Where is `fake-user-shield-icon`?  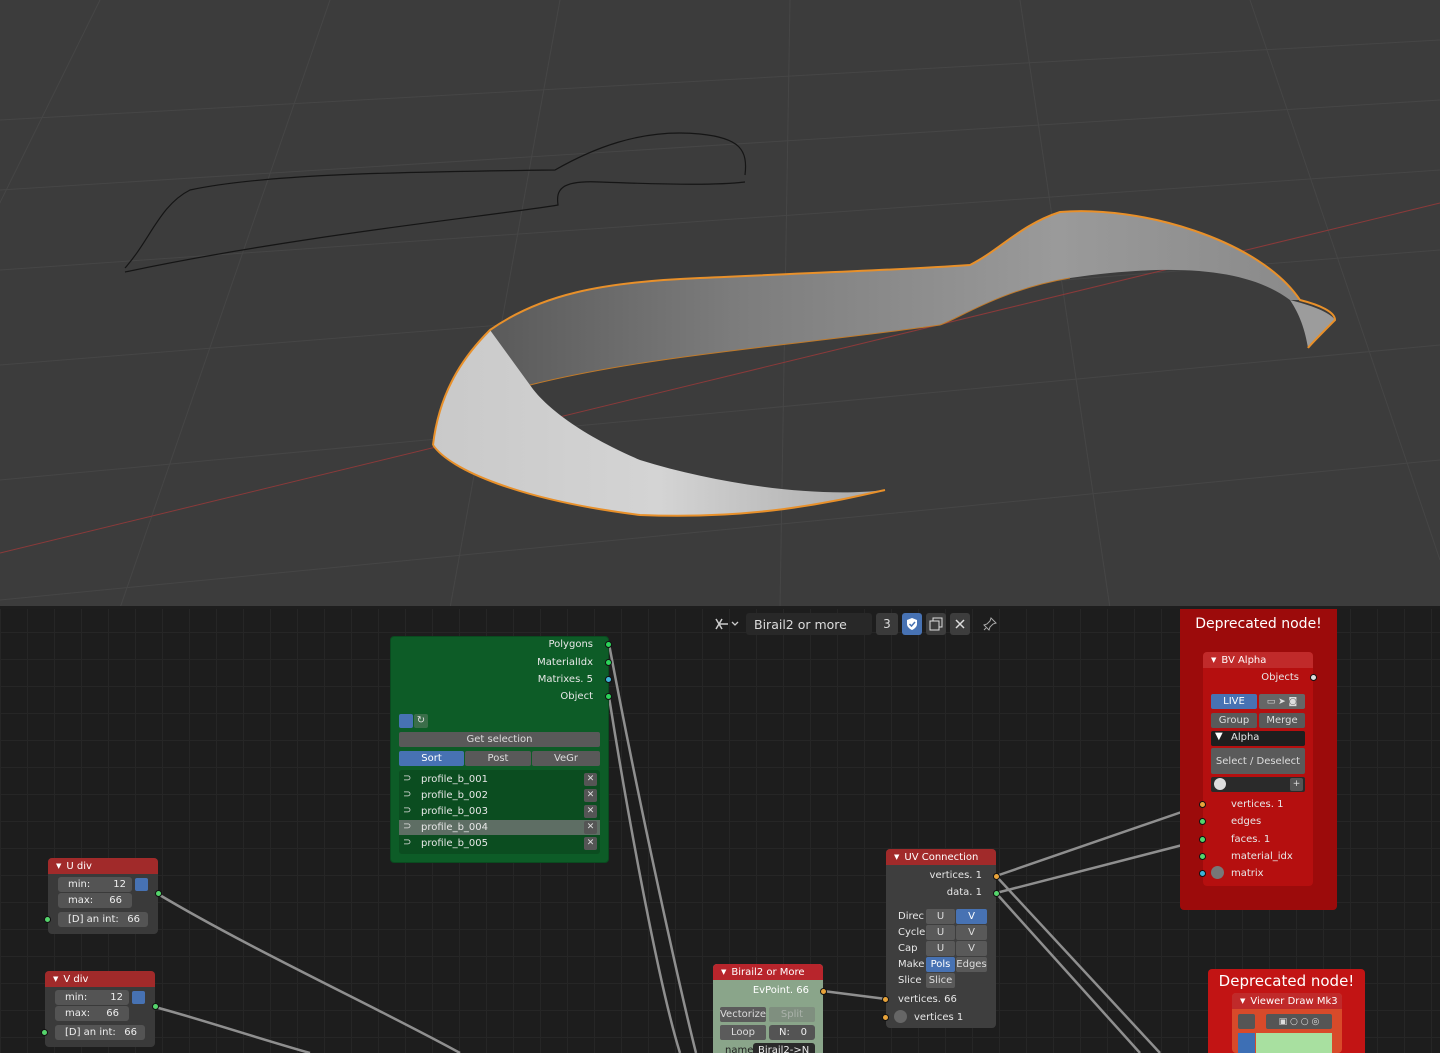
fake-user-shield-icon is located at coordinates (912, 624).